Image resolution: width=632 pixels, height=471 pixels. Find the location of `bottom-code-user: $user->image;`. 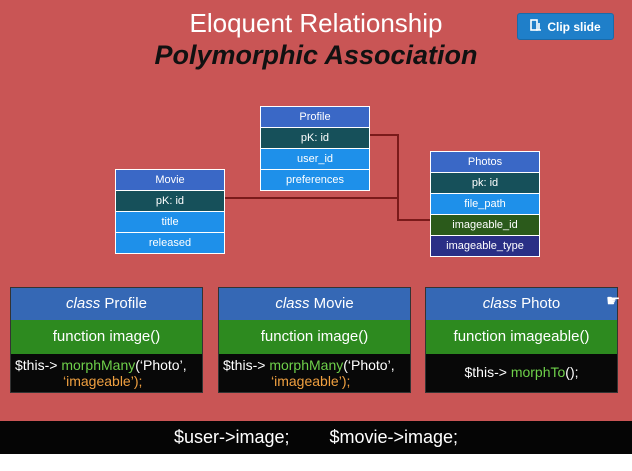

bottom-code-user: $user->image; is located at coordinates (231, 437).